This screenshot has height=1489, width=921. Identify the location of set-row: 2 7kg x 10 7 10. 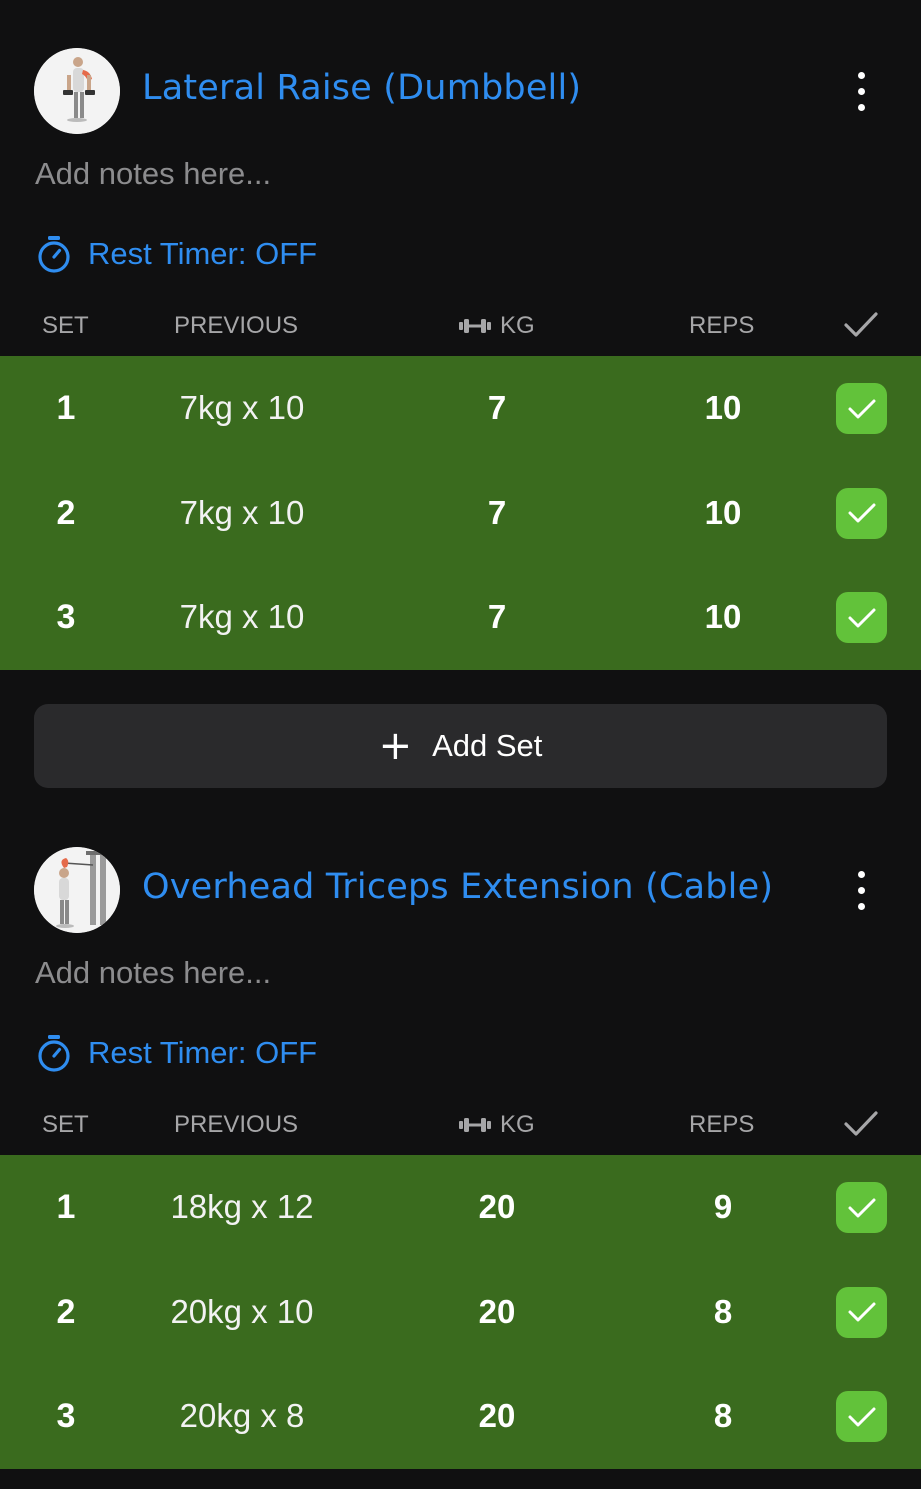
(460, 513).